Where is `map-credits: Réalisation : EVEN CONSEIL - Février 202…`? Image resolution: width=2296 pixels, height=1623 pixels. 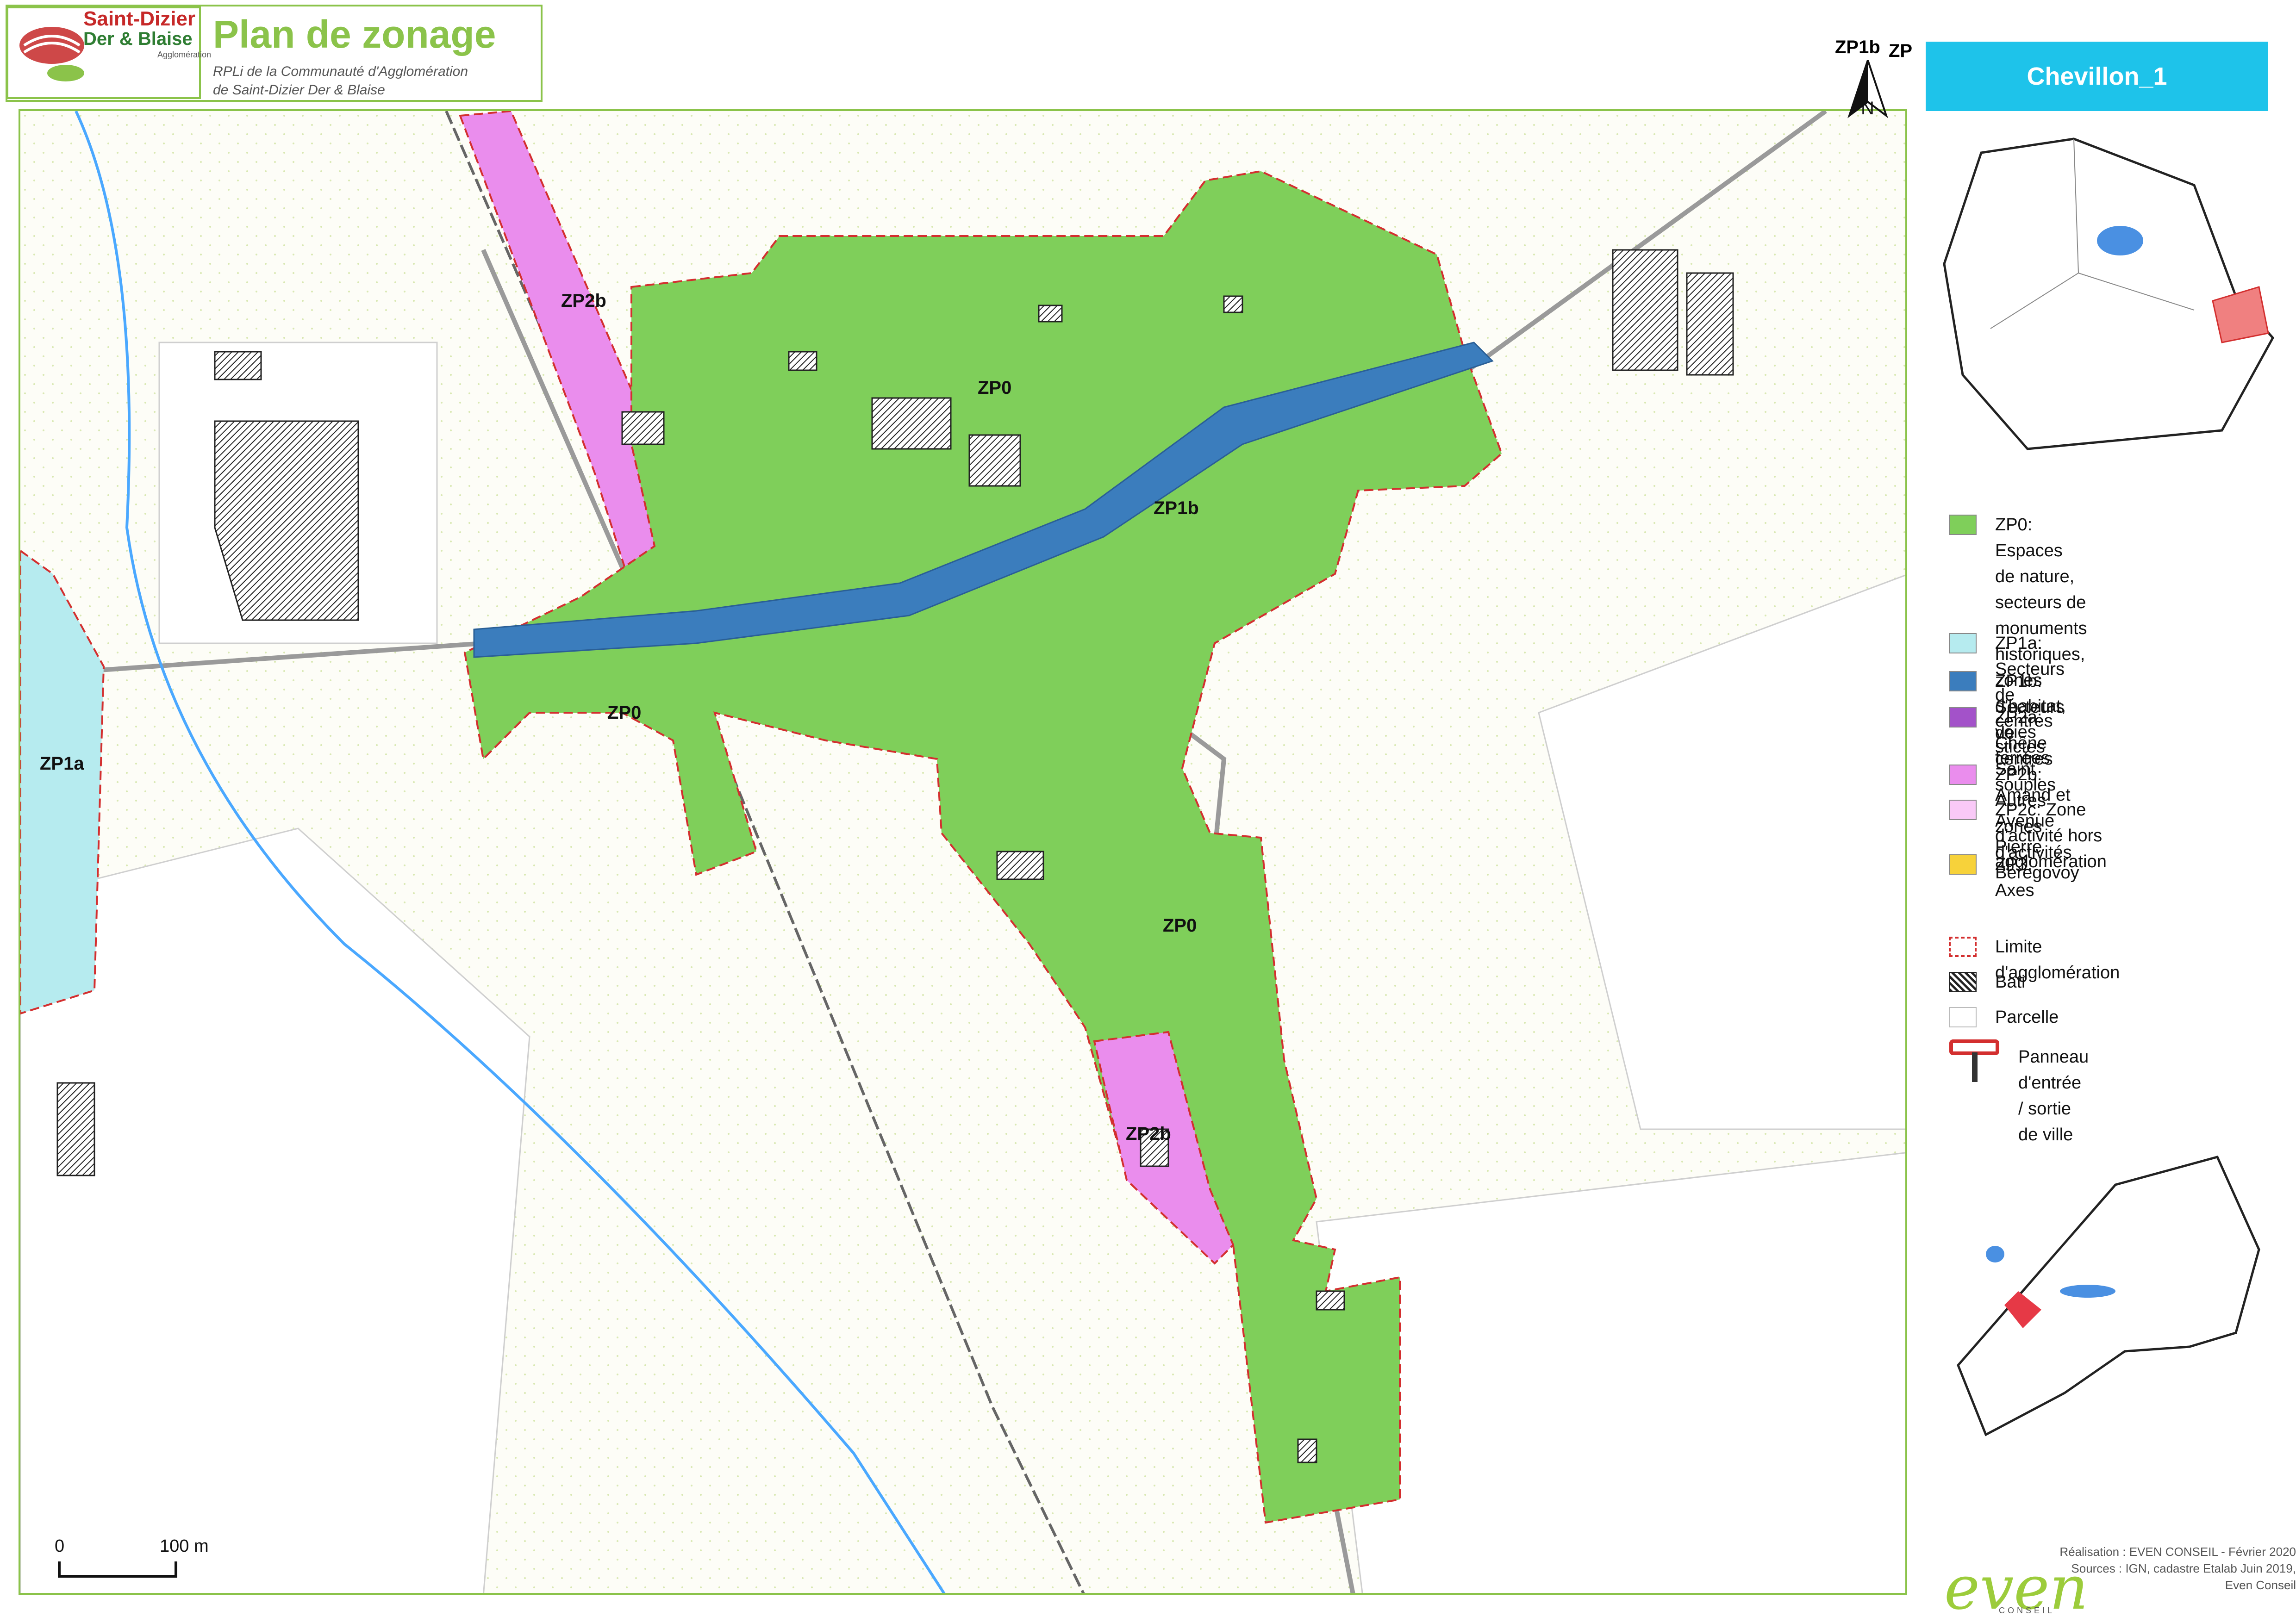 map-credits: Réalisation : EVEN CONSEIL - Février 202… is located at coordinates (2143, 1568).